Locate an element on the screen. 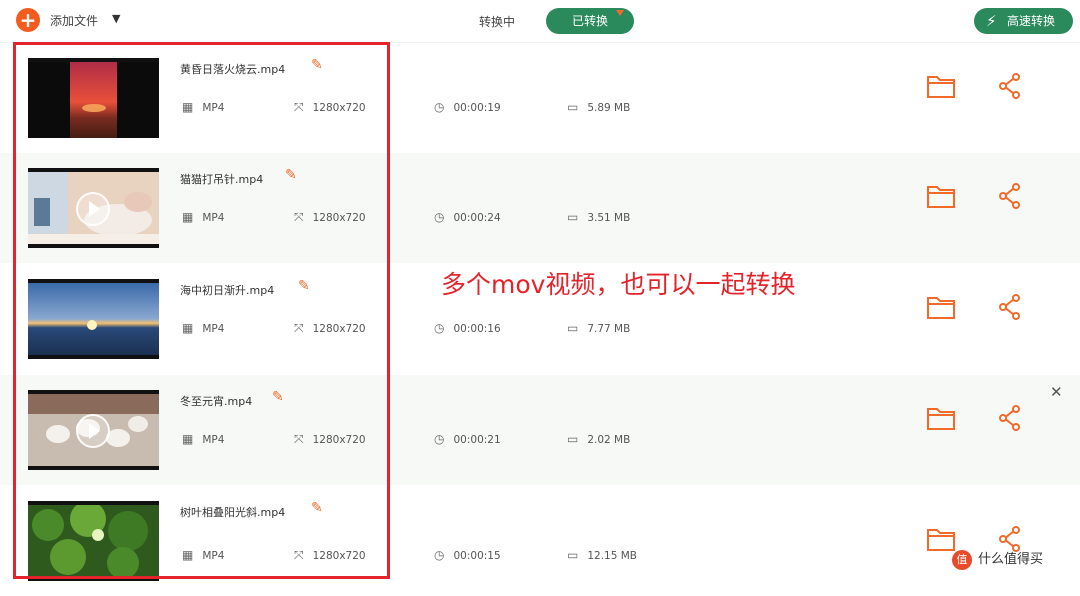  size-value: 12.15 MB is located at coordinates (612, 556).